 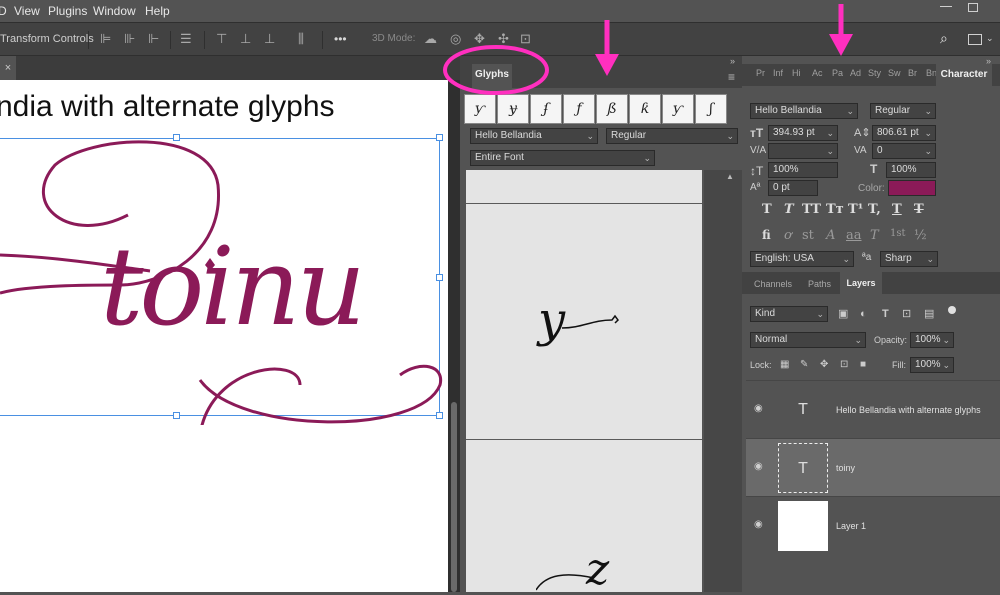 I want to click on old-style-button: ơ, so click(x=788, y=235).